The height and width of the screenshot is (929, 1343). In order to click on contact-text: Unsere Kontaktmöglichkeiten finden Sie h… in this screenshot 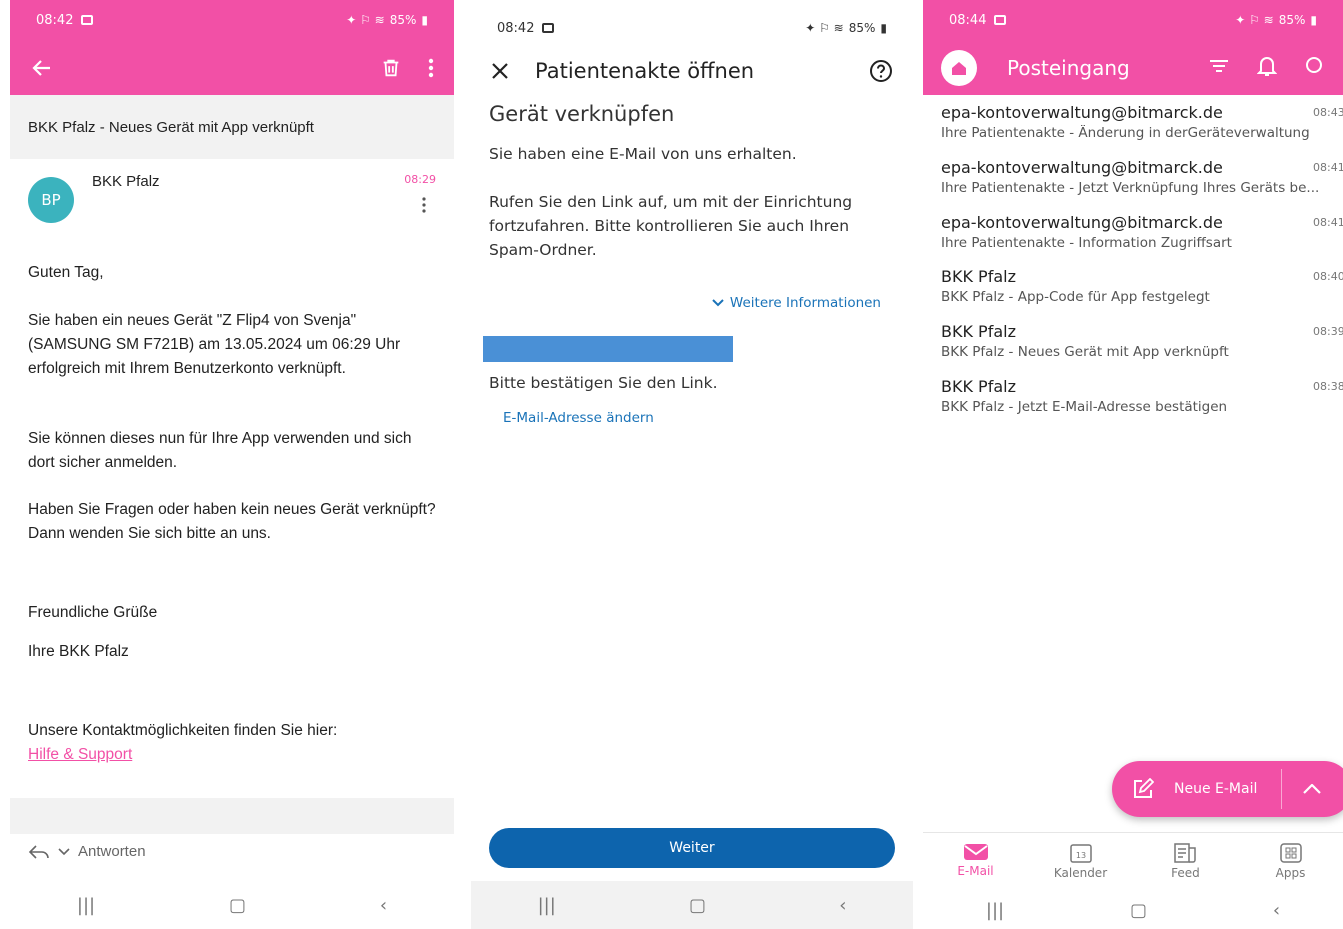, I will do `click(183, 730)`.